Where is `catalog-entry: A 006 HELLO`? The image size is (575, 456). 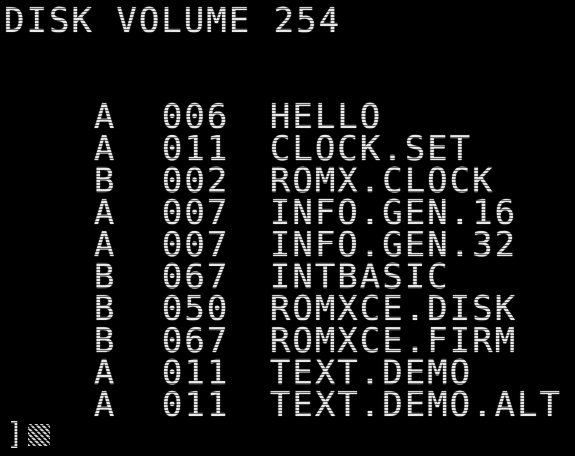
catalog-entry: A 006 HELLO is located at coordinates (193, 103).